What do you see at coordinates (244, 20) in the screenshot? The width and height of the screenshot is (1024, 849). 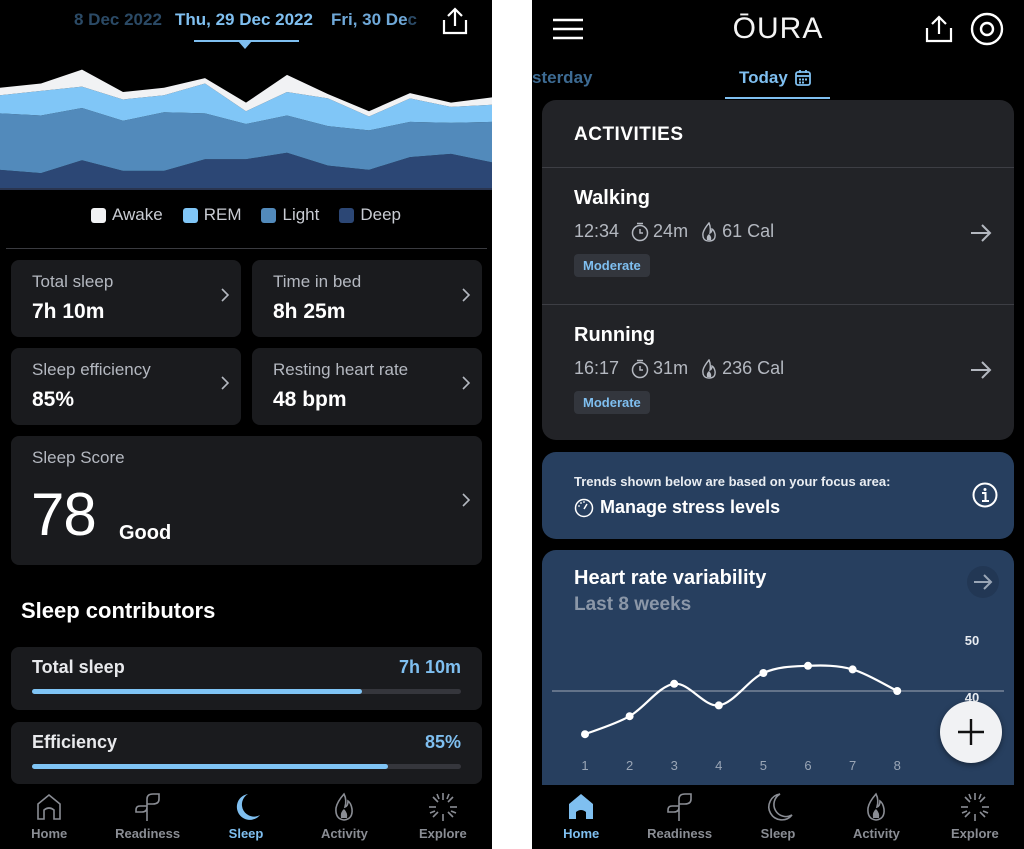 I see `date-current: Thu, 29 Dec 2022` at bounding box center [244, 20].